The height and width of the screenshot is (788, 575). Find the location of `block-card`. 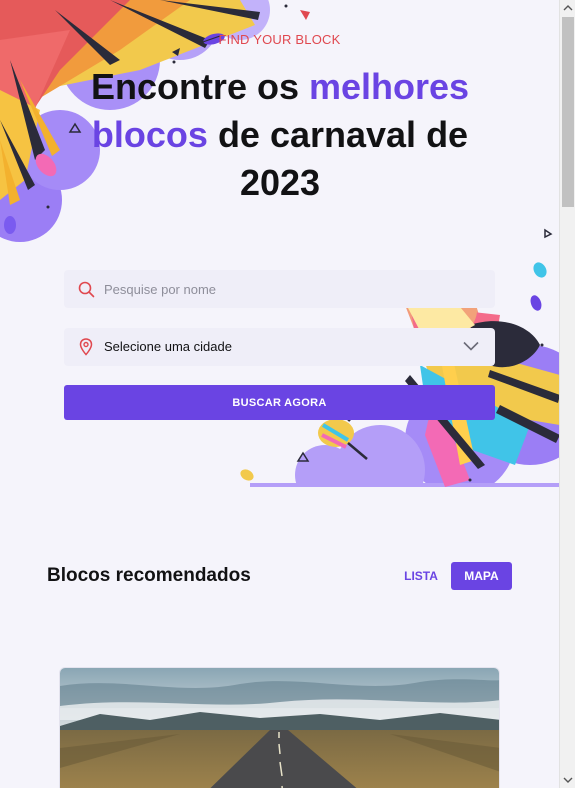

block-card is located at coordinates (279, 727).